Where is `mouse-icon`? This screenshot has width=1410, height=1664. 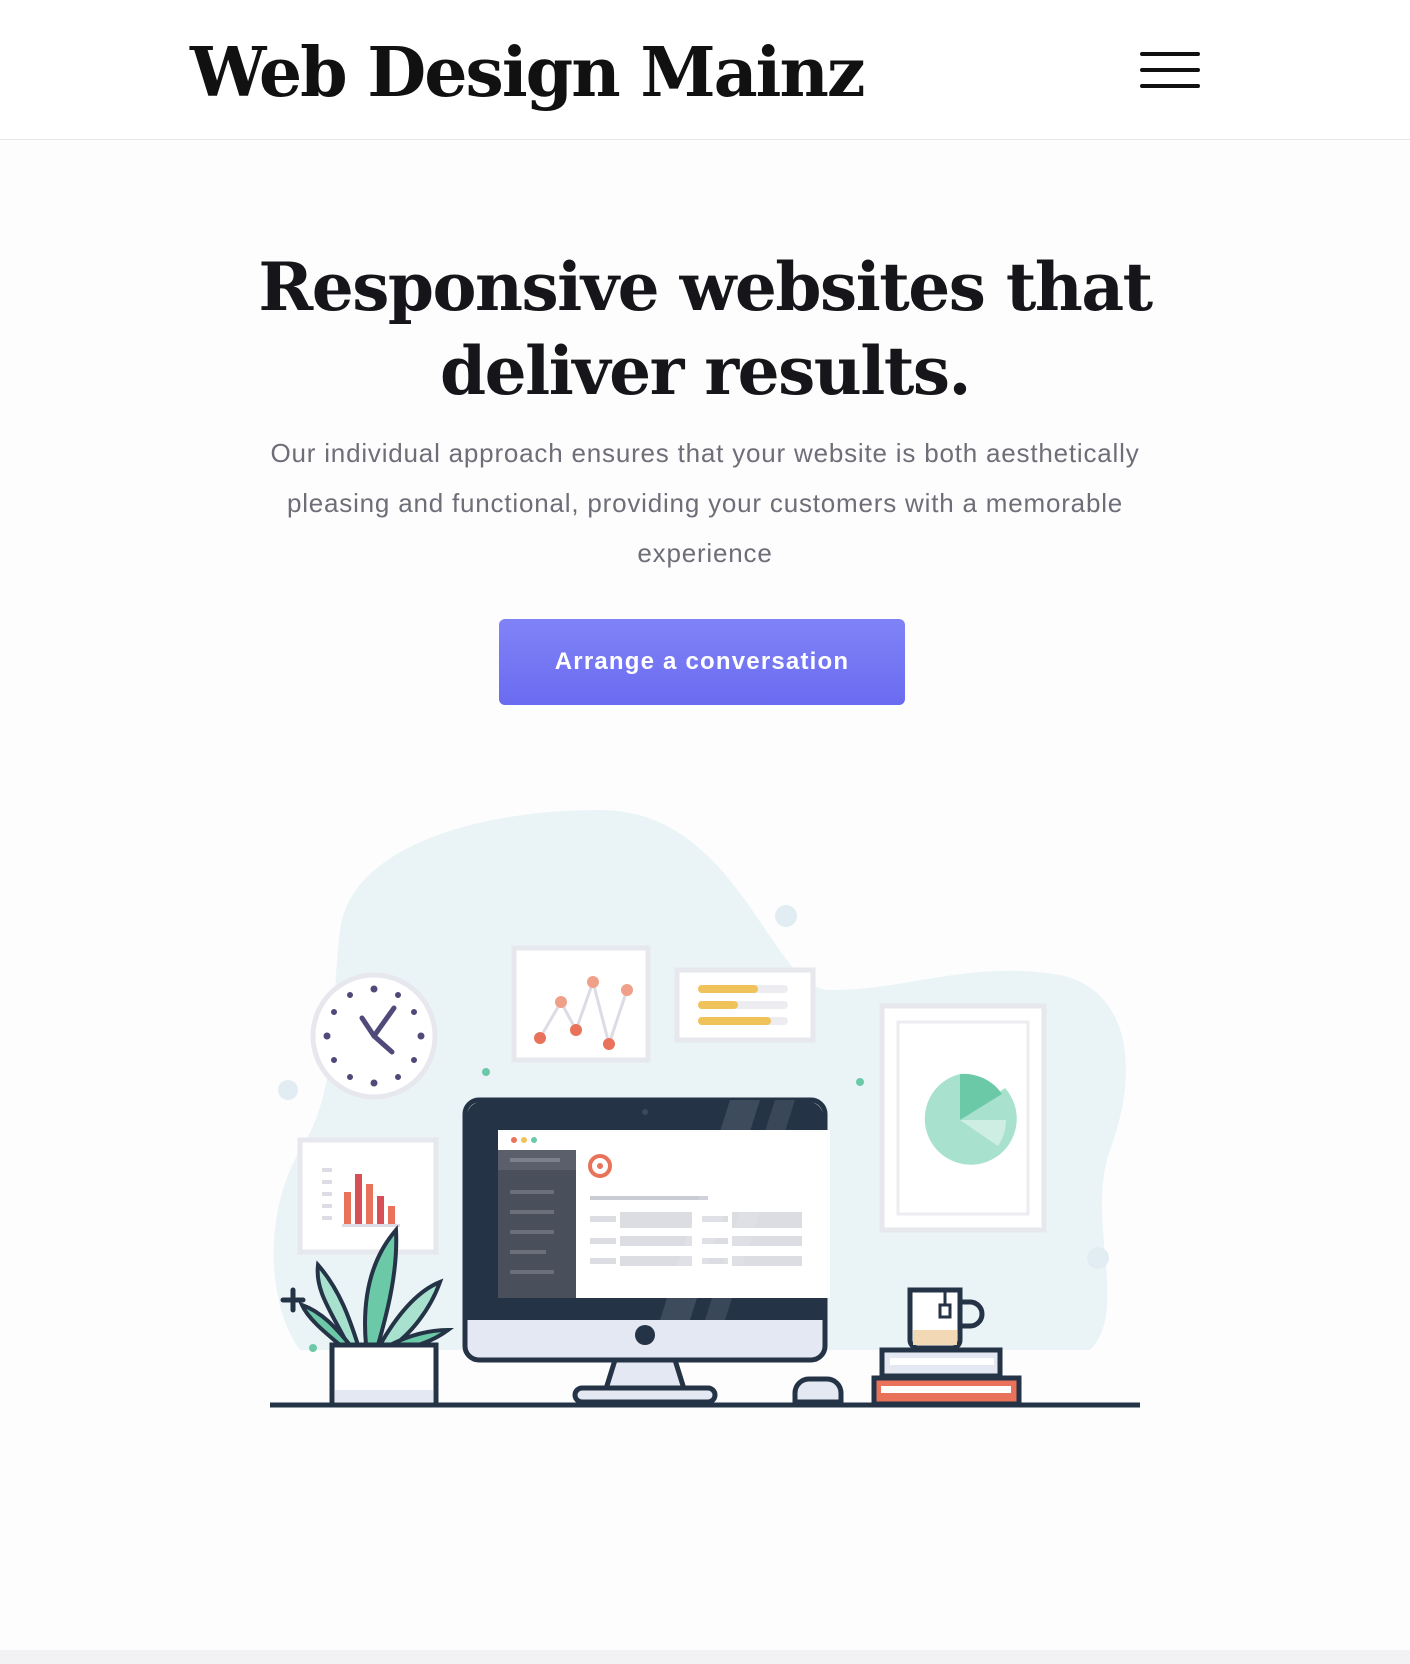
mouse-icon is located at coordinates (818, 1390).